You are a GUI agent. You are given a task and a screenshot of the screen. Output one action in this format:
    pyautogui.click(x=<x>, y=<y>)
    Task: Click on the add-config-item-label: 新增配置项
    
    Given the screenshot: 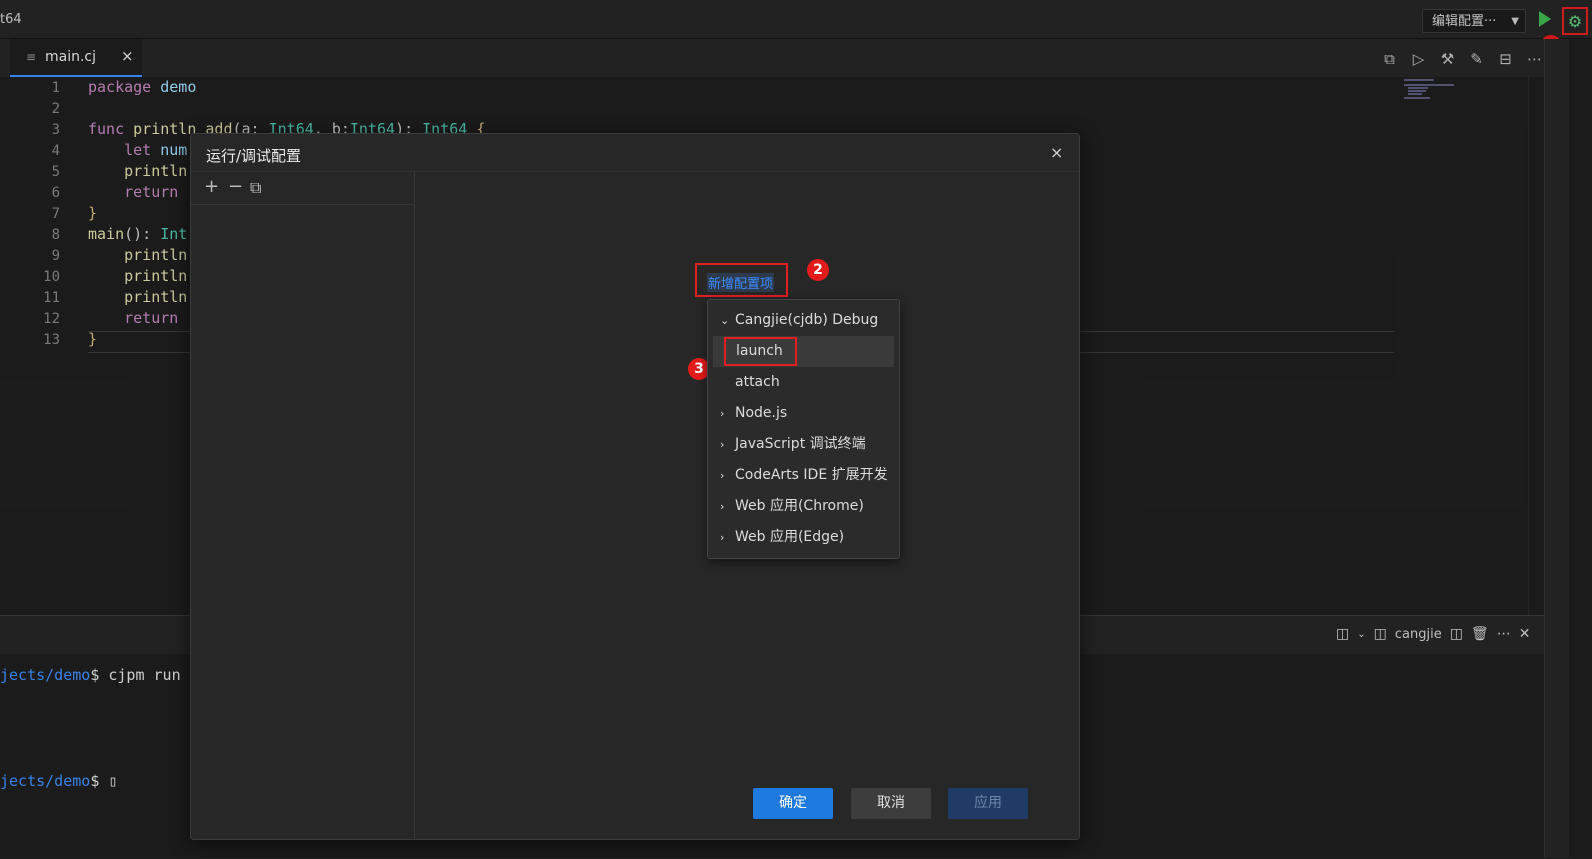 What is the action you would take?
    pyautogui.click(x=741, y=282)
    